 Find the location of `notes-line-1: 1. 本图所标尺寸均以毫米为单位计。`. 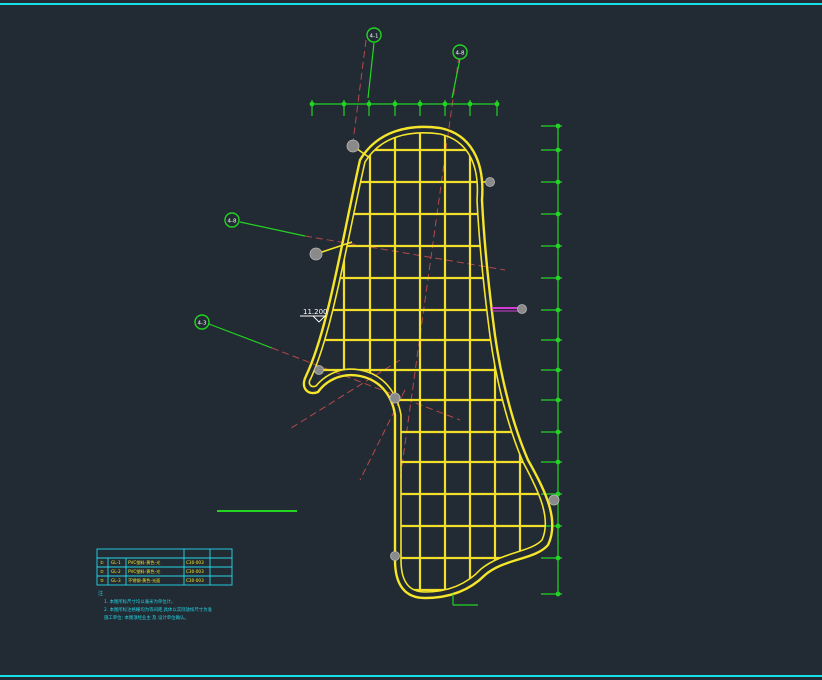

notes-line-1: 1. 本图所标尺寸均以毫米为单位计。 is located at coordinates (139, 601).